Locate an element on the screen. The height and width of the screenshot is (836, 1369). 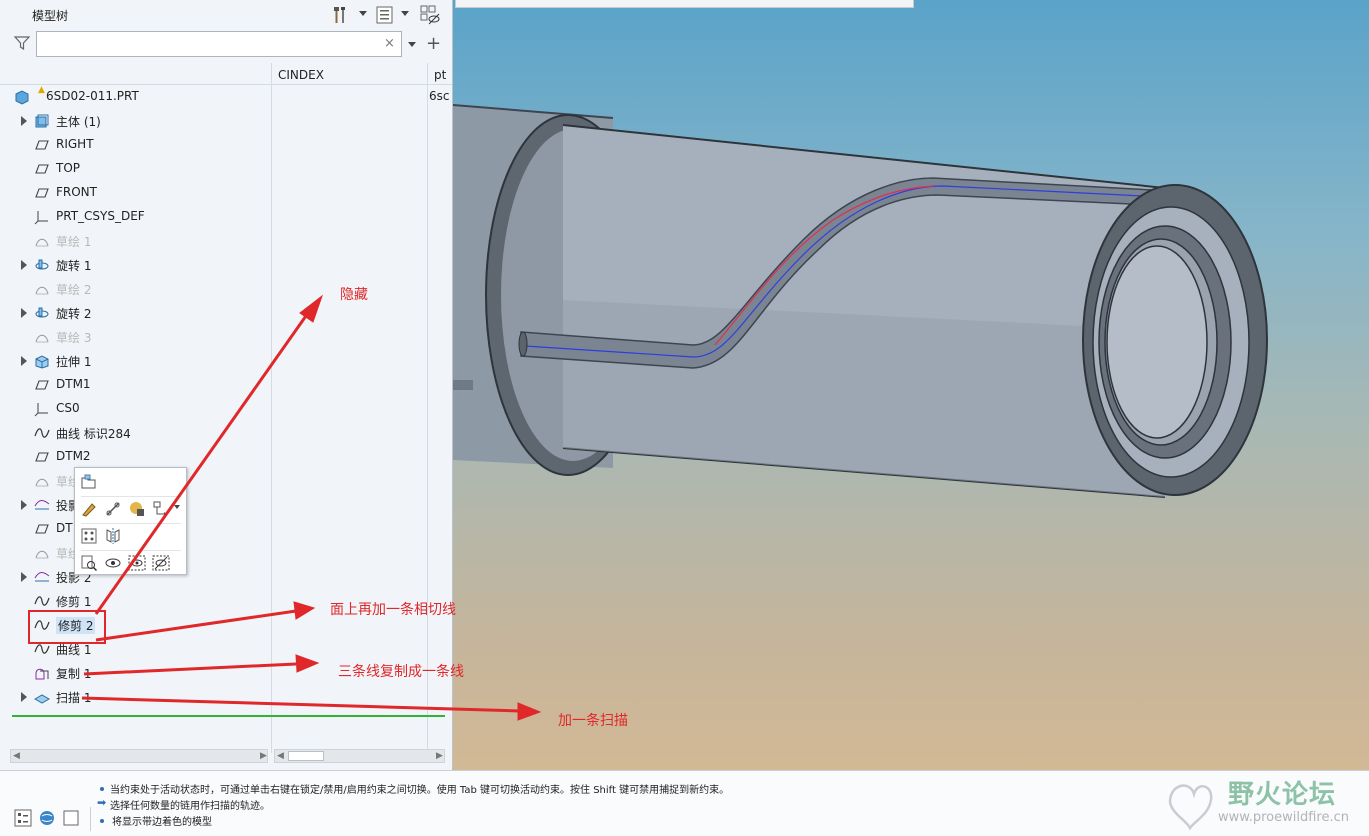
tree-root-part: ▲ 6SD02-011.PRT 6sc is located at coordinates (224, 97).